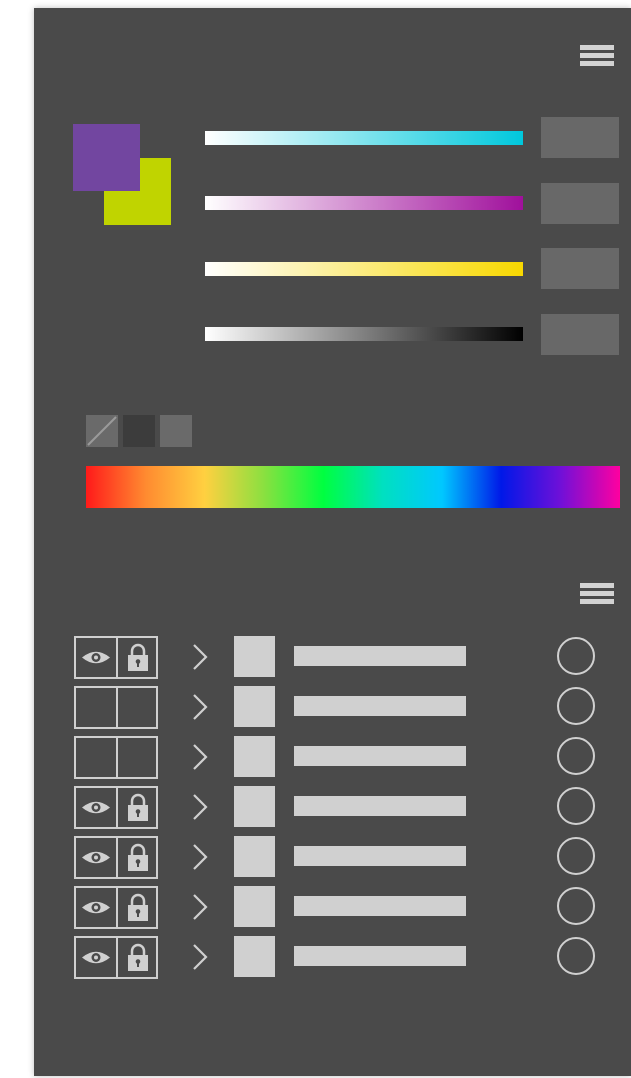 Image resolution: width=631 pixels, height=1078 pixels. I want to click on none-color-icon, so click(102, 431).